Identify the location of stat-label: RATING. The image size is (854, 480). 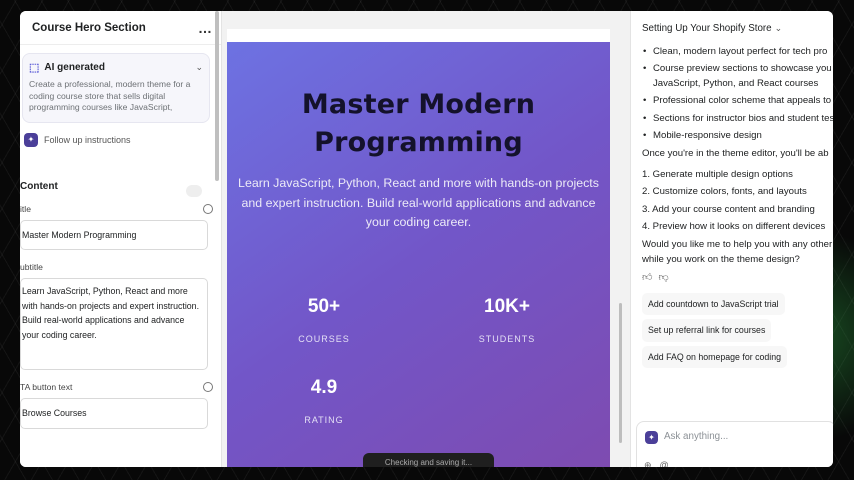
(324, 420).